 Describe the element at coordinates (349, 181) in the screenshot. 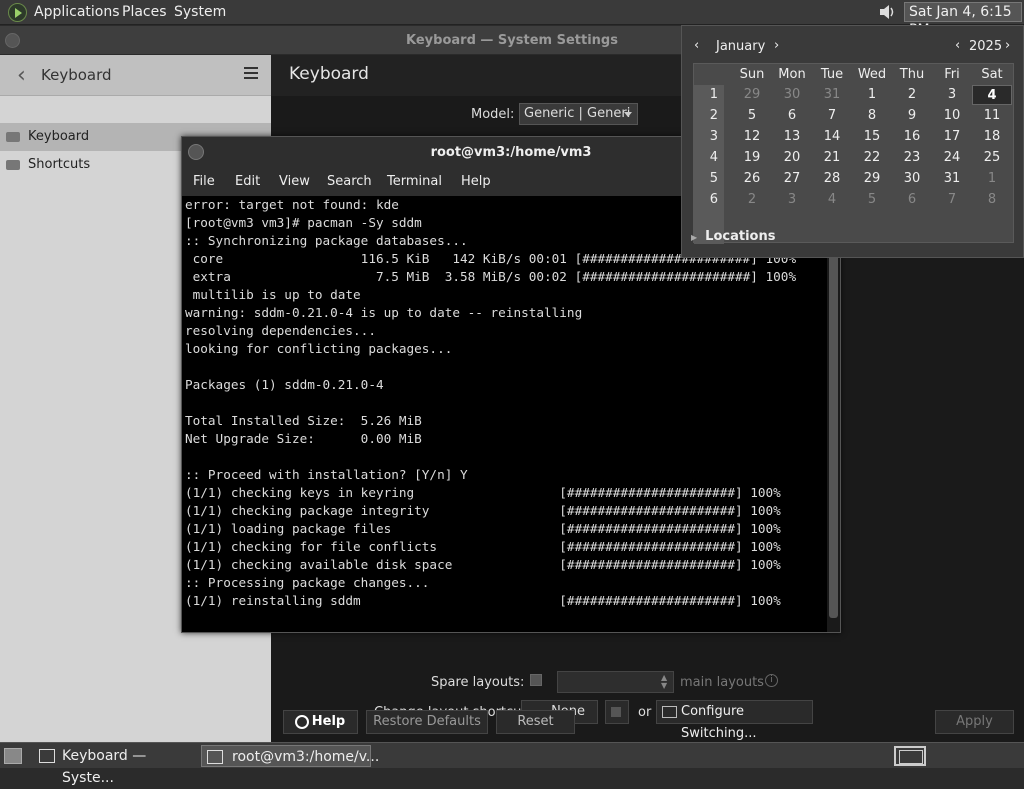

I see `menu-search: Search` at that location.